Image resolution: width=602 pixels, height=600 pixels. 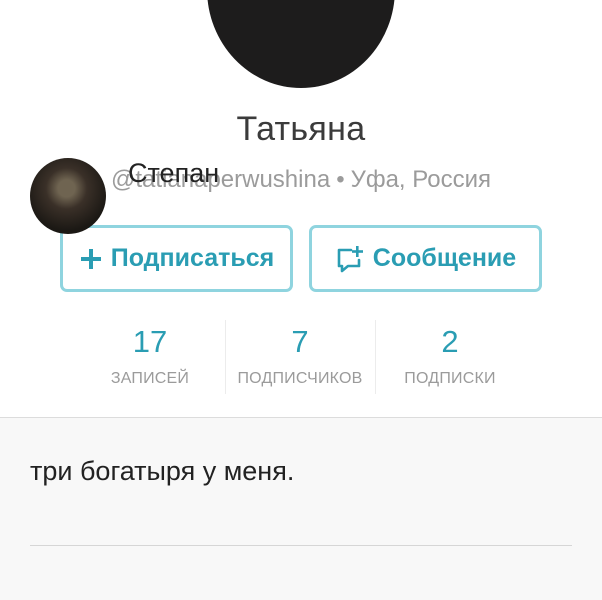 What do you see at coordinates (91, 259) in the screenshot?
I see `plus-icon` at bounding box center [91, 259].